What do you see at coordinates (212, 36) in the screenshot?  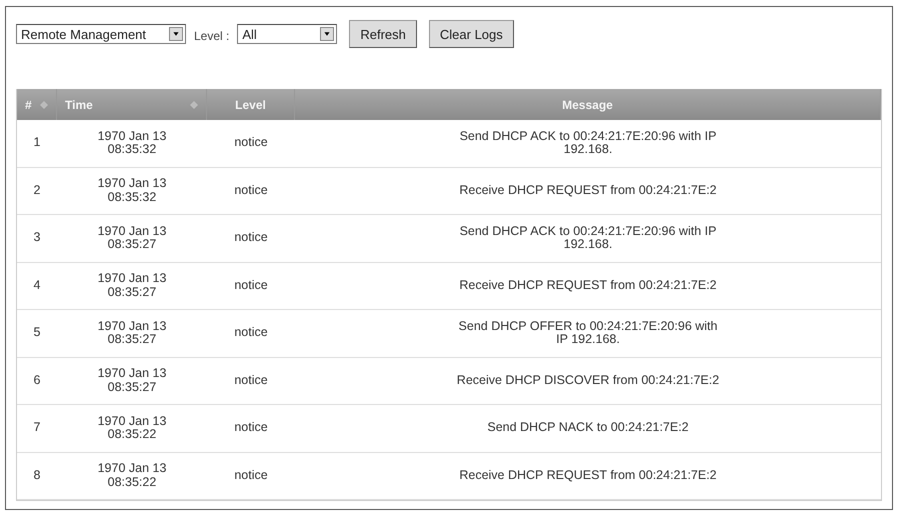 I see `level-label: Level :` at bounding box center [212, 36].